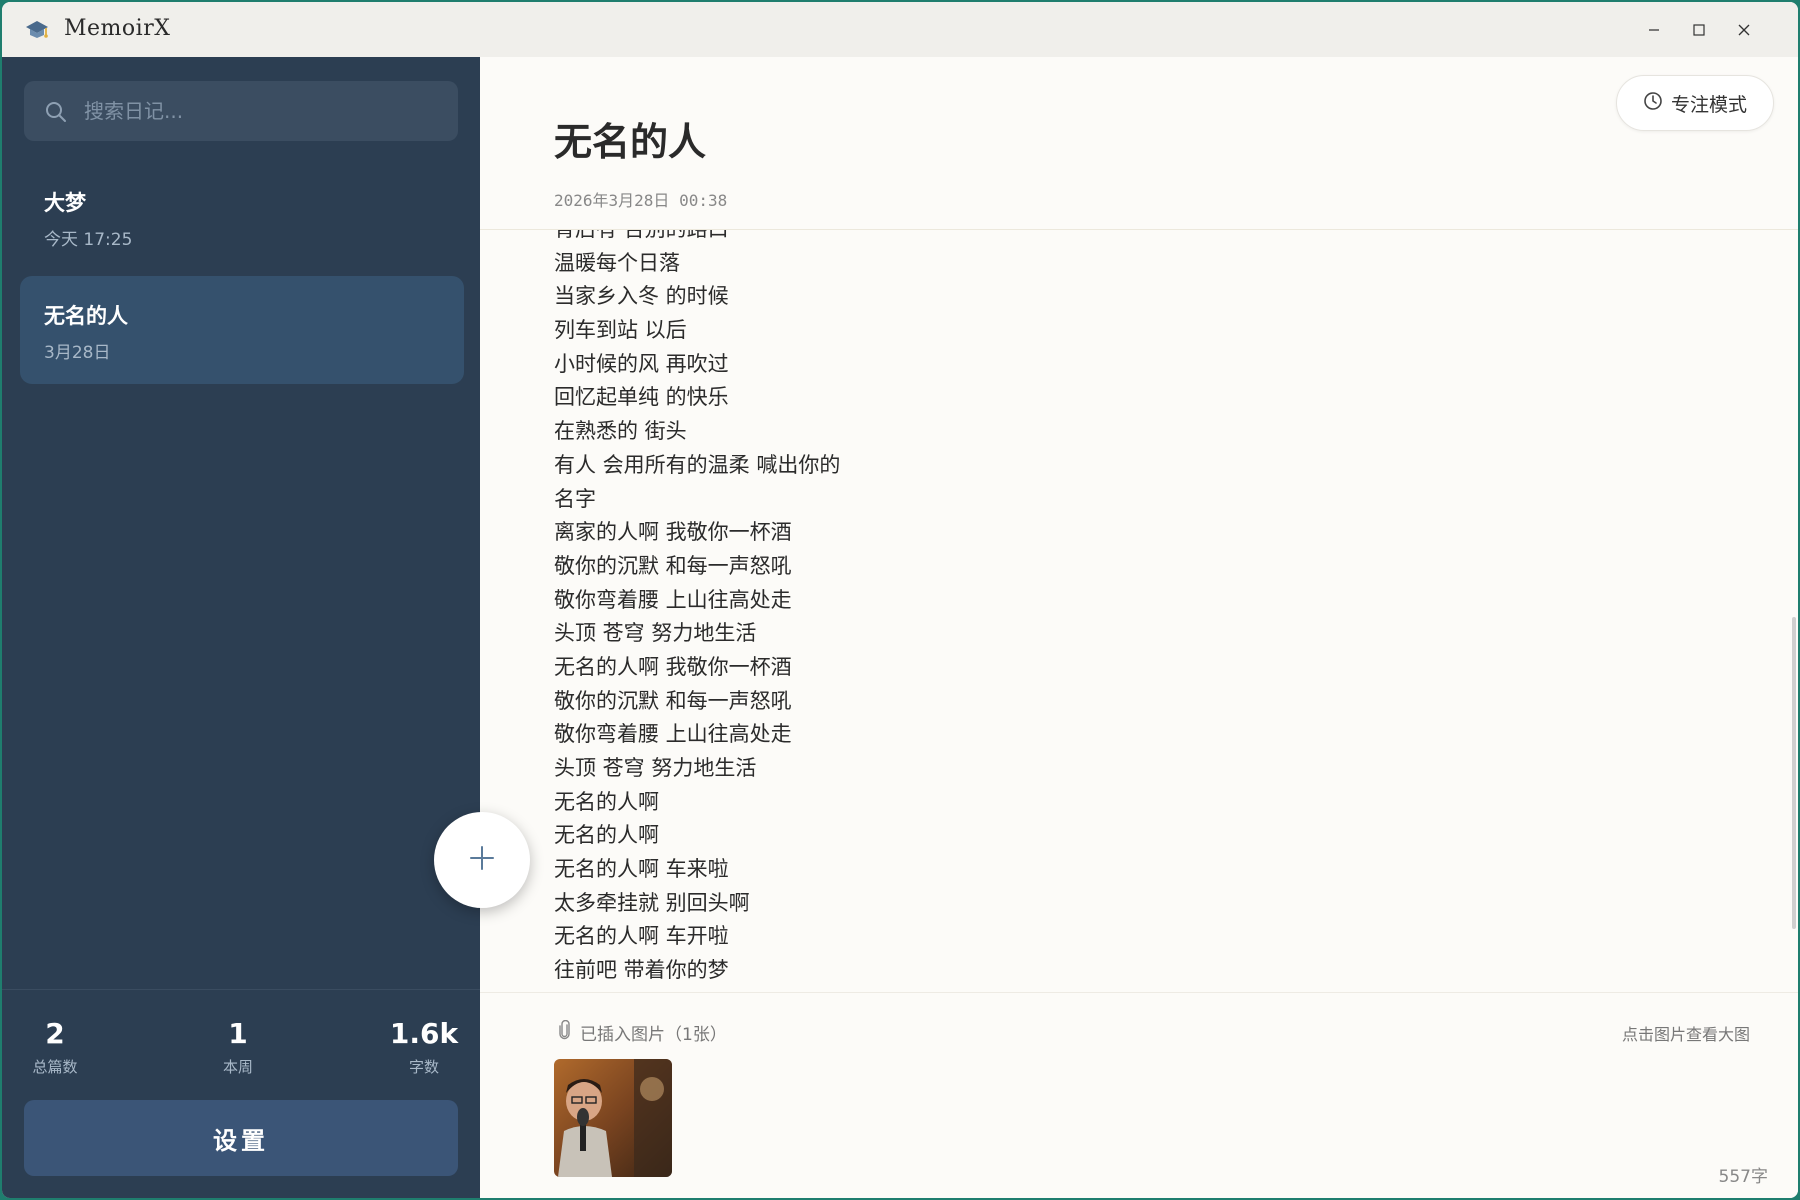 The height and width of the screenshot is (1200, 1800). Describe the element at coordinates (77, 353) in the screenshot. I see `entry-date: 3月28日` at that location.